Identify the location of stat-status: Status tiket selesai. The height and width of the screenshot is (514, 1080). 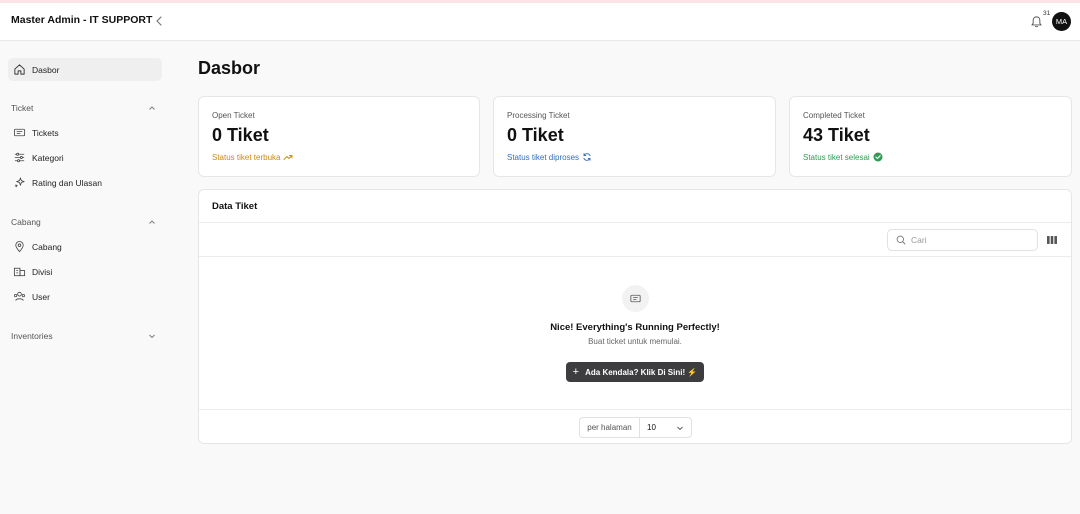
(843, 157).